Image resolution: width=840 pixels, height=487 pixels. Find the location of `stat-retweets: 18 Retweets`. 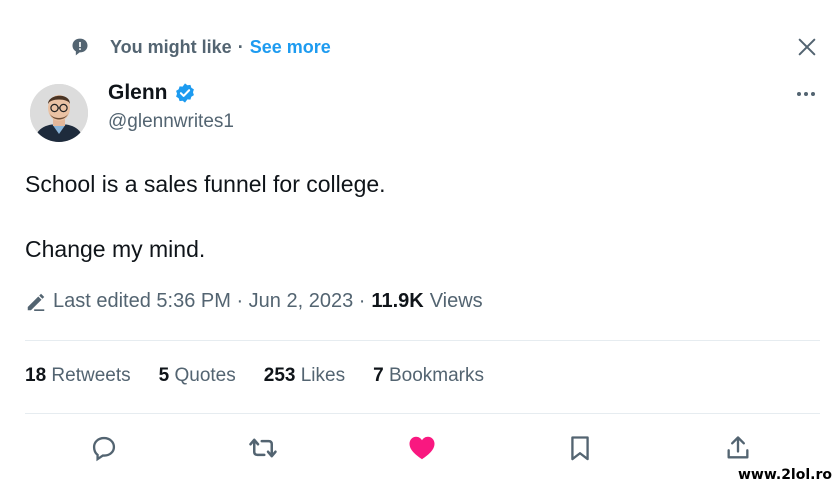

stat-retweets: 18 Retweets is located at coordinates (78, 376).